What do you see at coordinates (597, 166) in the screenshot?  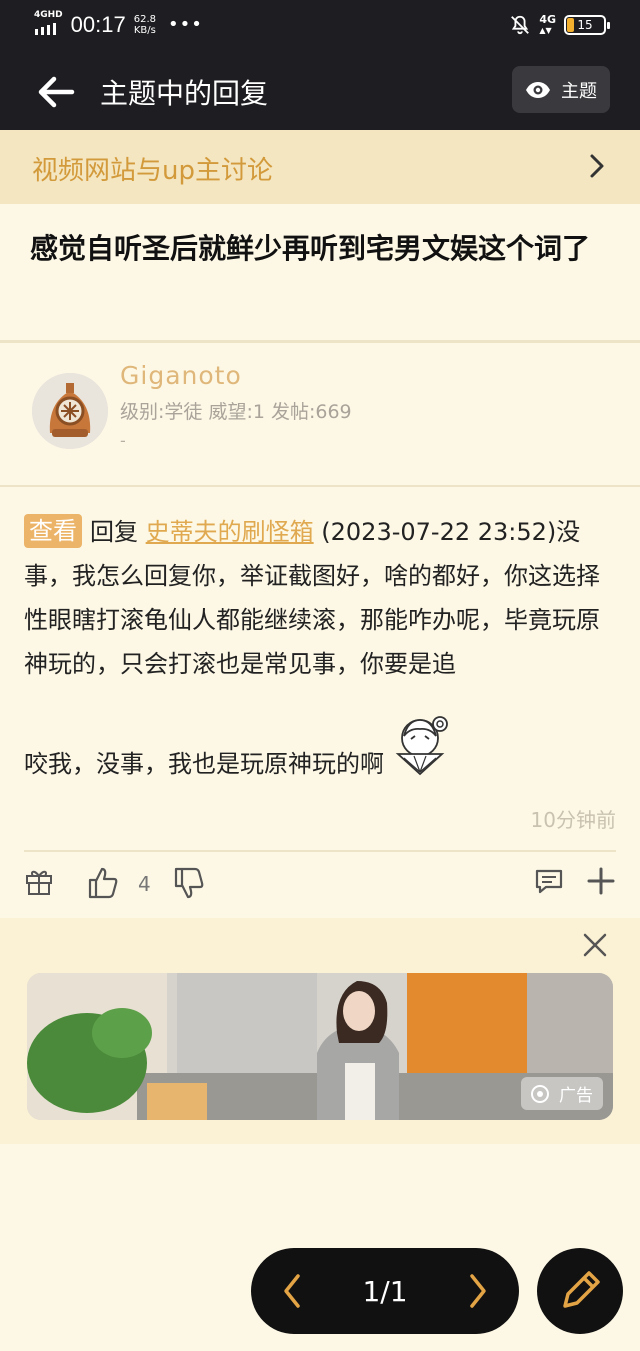 I see `chevron-right-icon` at bounding box center [597, 166].